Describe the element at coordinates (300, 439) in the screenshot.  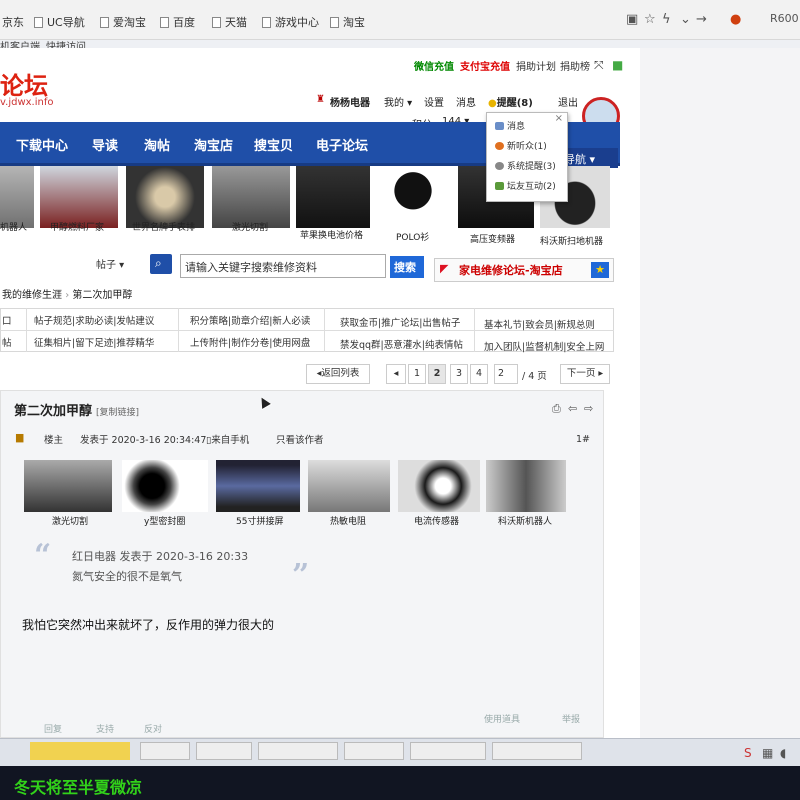
I see `only-author-link: 只看该作者` at that location.